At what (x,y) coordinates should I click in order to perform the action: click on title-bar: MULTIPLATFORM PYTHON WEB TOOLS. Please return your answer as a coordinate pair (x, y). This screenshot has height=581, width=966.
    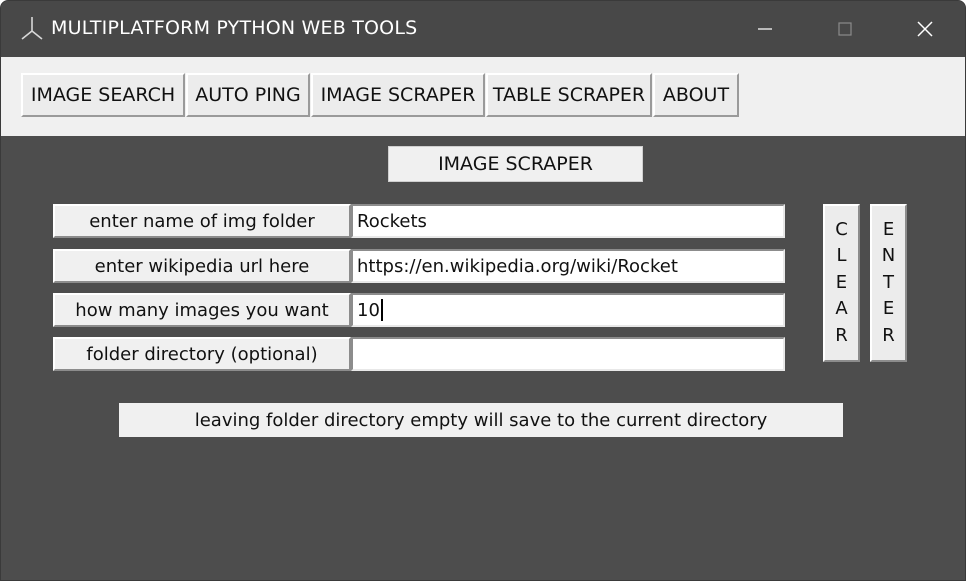
    Looking at the image, I should click on (483, 29).